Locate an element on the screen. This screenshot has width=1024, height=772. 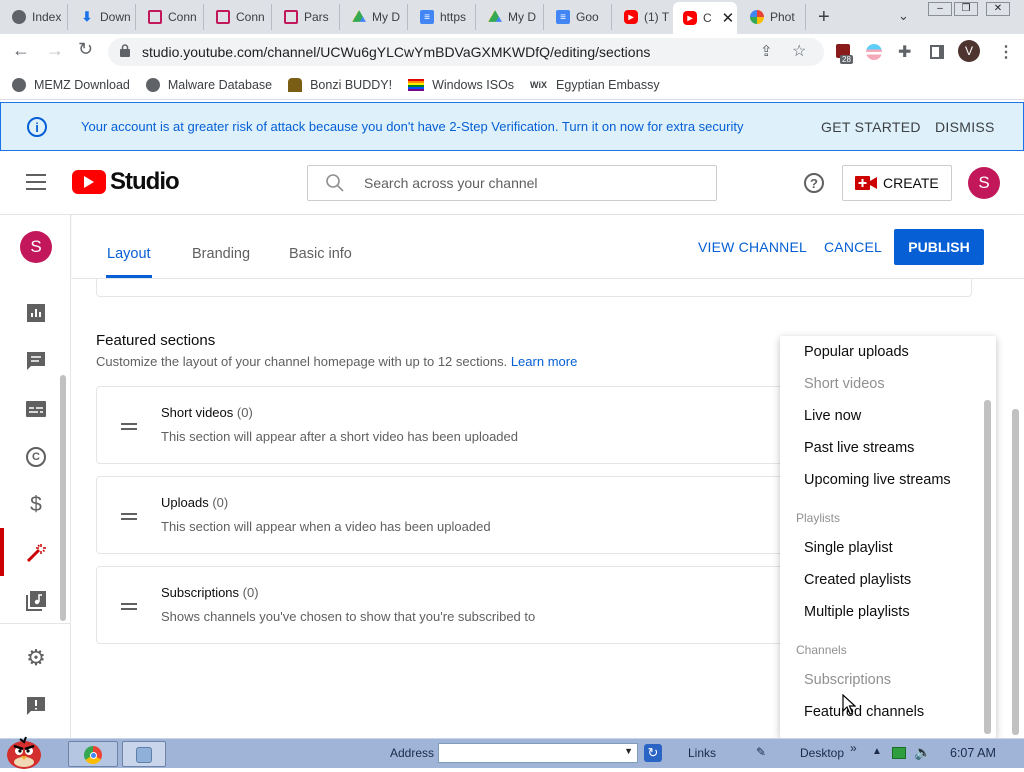
minimize-window-icon: – is located at coordinates (940, 9).